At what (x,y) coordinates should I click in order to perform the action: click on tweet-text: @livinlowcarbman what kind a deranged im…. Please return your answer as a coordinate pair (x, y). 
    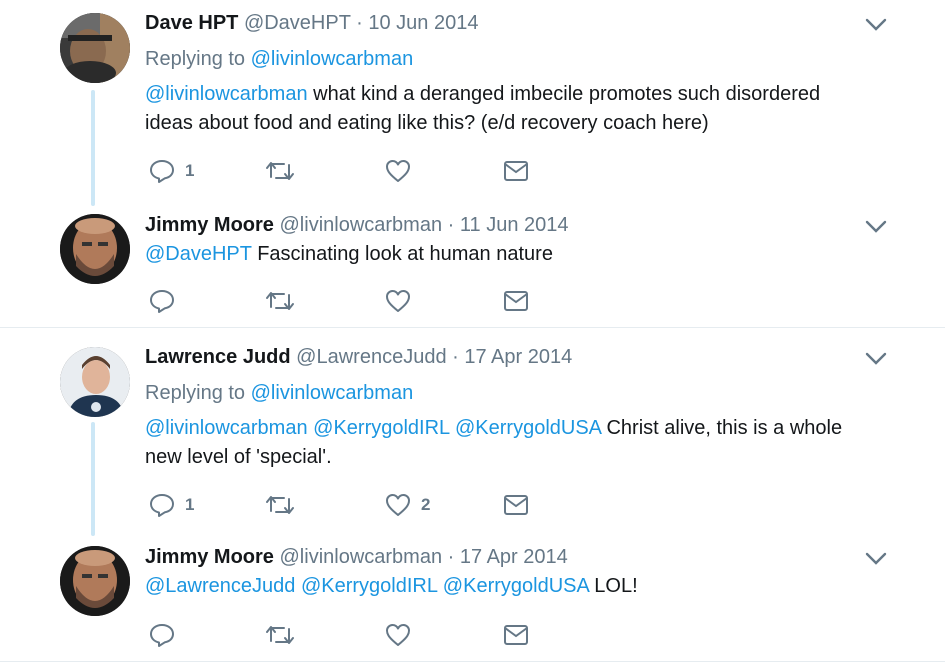
    Looking at the image, I should click on (510, 109).